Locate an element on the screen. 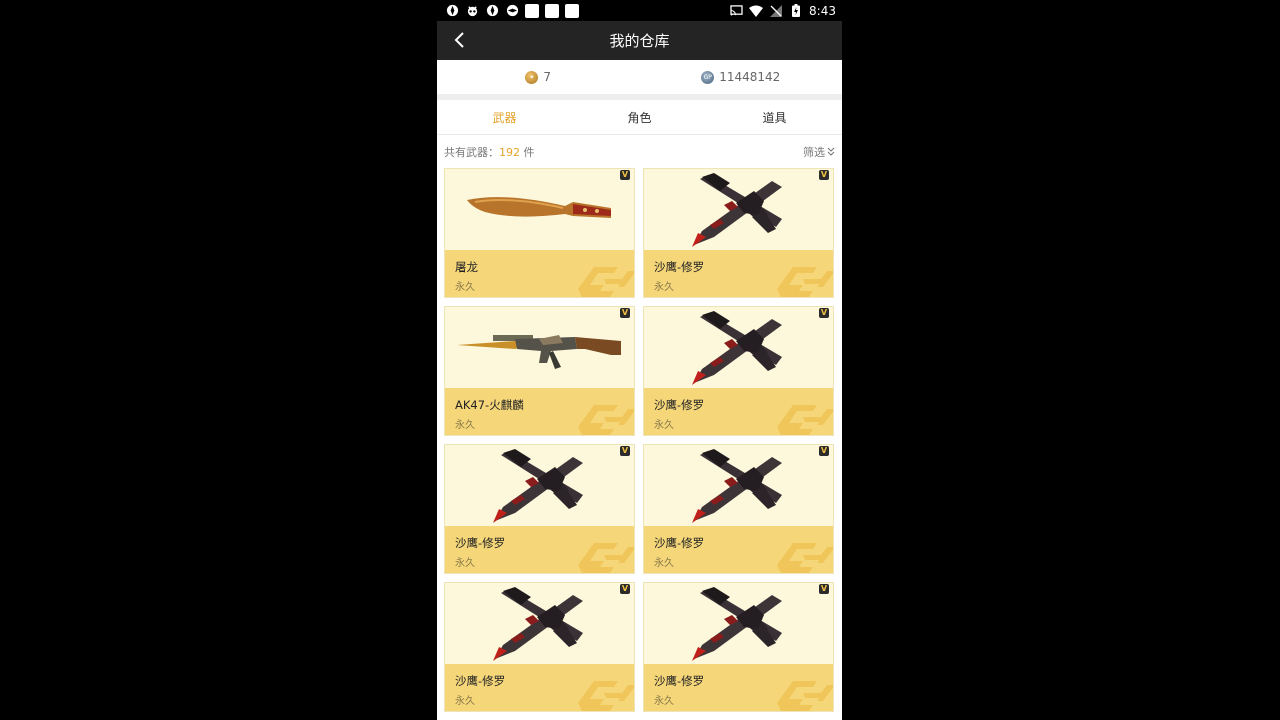 The width and height of the screenshot is (1280, 720). gp-balance: GP 11448142 is located at coordinates (741, 77).